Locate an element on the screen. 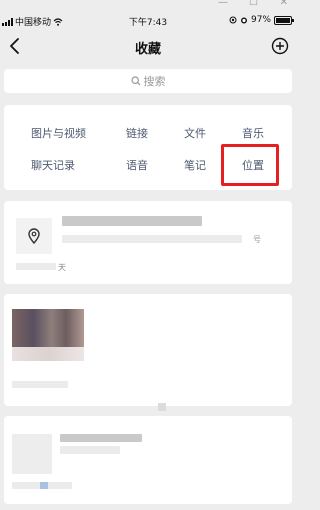 The image size is (320, 510). search-icon is located at coordinates (135, 81).